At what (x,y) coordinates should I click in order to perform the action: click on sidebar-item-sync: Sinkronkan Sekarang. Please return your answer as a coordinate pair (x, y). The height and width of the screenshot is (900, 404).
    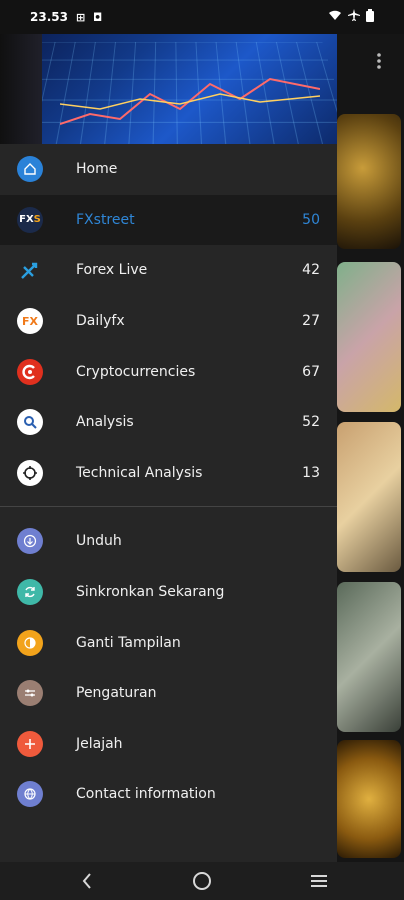
    Looking at the image, I should click on (168, 592).